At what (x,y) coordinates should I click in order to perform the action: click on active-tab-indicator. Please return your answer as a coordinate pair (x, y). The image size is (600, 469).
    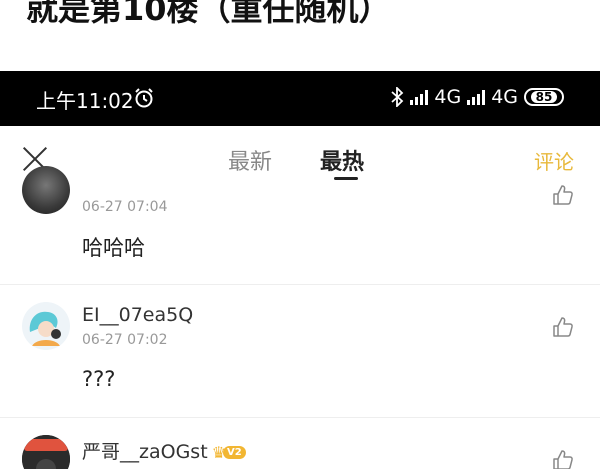
    Looking at the image, I should click on (346, 178).